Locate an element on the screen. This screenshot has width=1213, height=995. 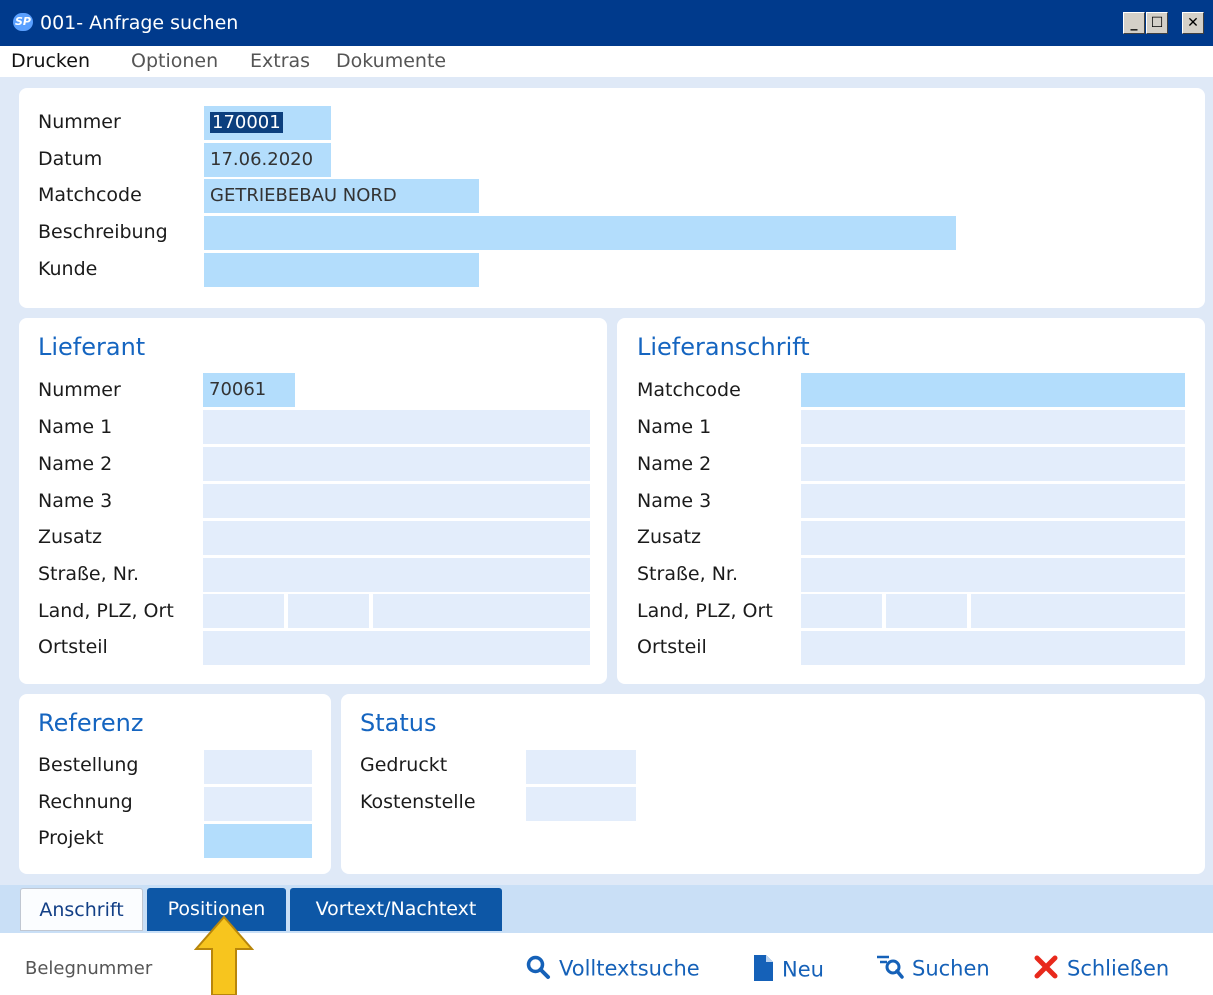
lieferanschrift-matchcode-field is located at coordinates (993, 390).